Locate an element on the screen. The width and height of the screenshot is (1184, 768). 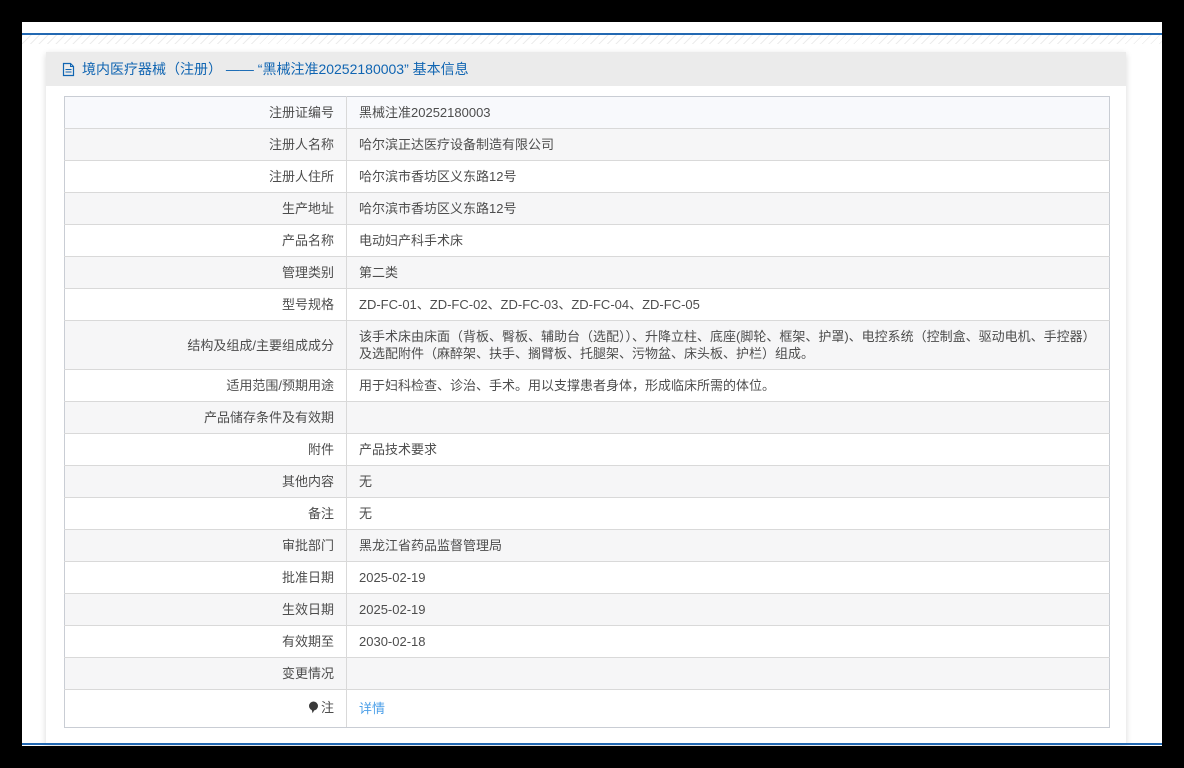
row-label: 有效期至 is located at coordinates (205, 641).